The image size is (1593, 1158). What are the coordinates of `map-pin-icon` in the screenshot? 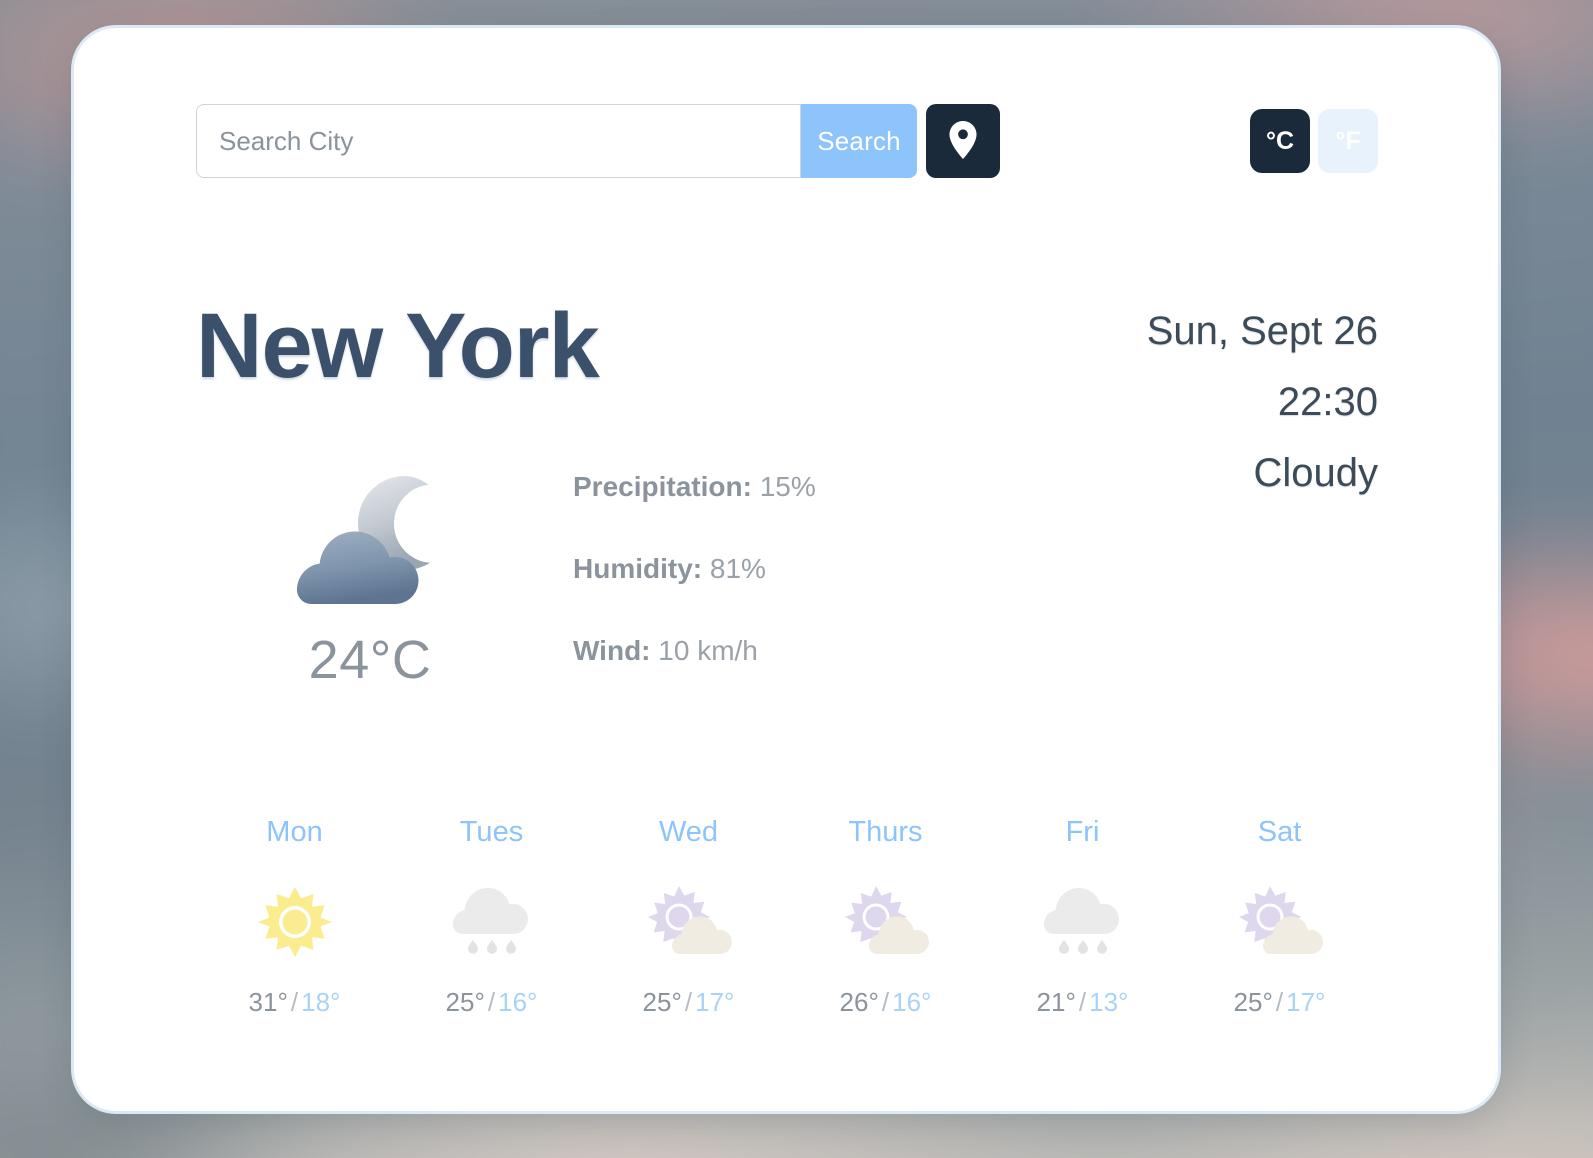 It's located at (963, 141).